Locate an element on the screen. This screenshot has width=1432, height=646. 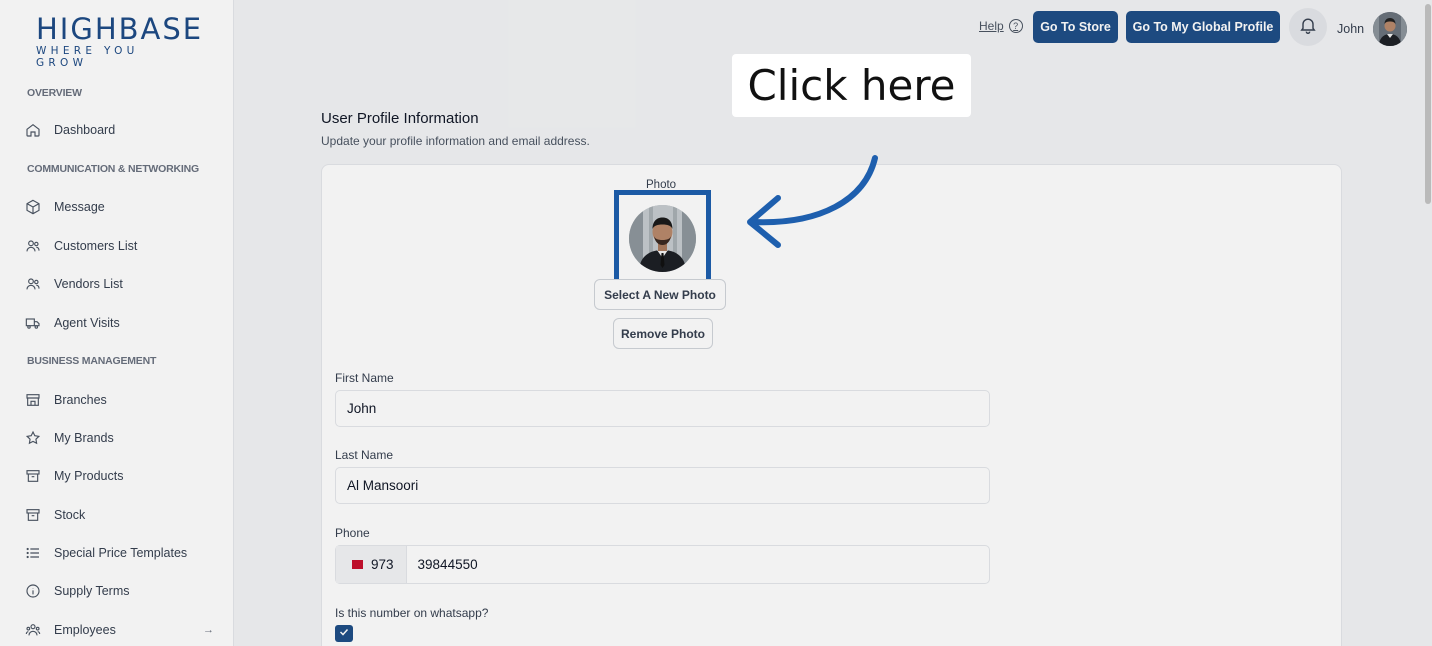
sidebar-item-label: Special Price Templates is located at coordinates (121, 553).